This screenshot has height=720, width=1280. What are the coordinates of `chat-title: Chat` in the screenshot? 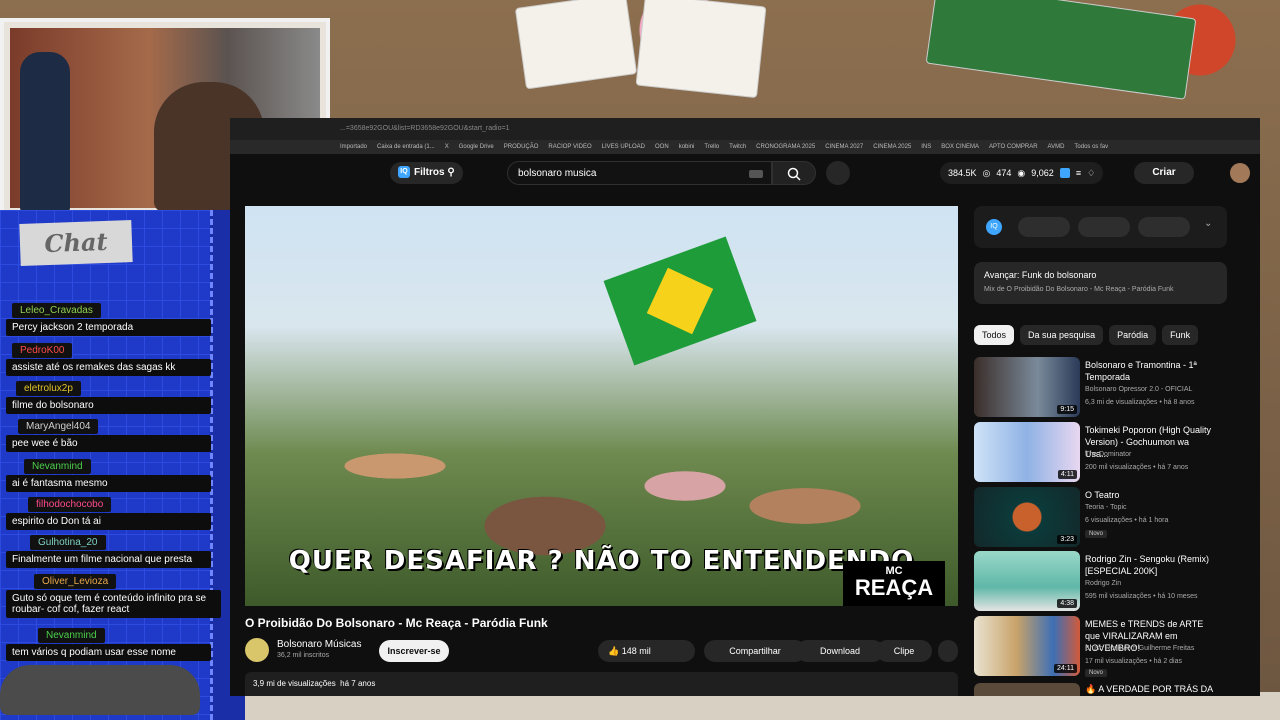 It's located at (76, 243).